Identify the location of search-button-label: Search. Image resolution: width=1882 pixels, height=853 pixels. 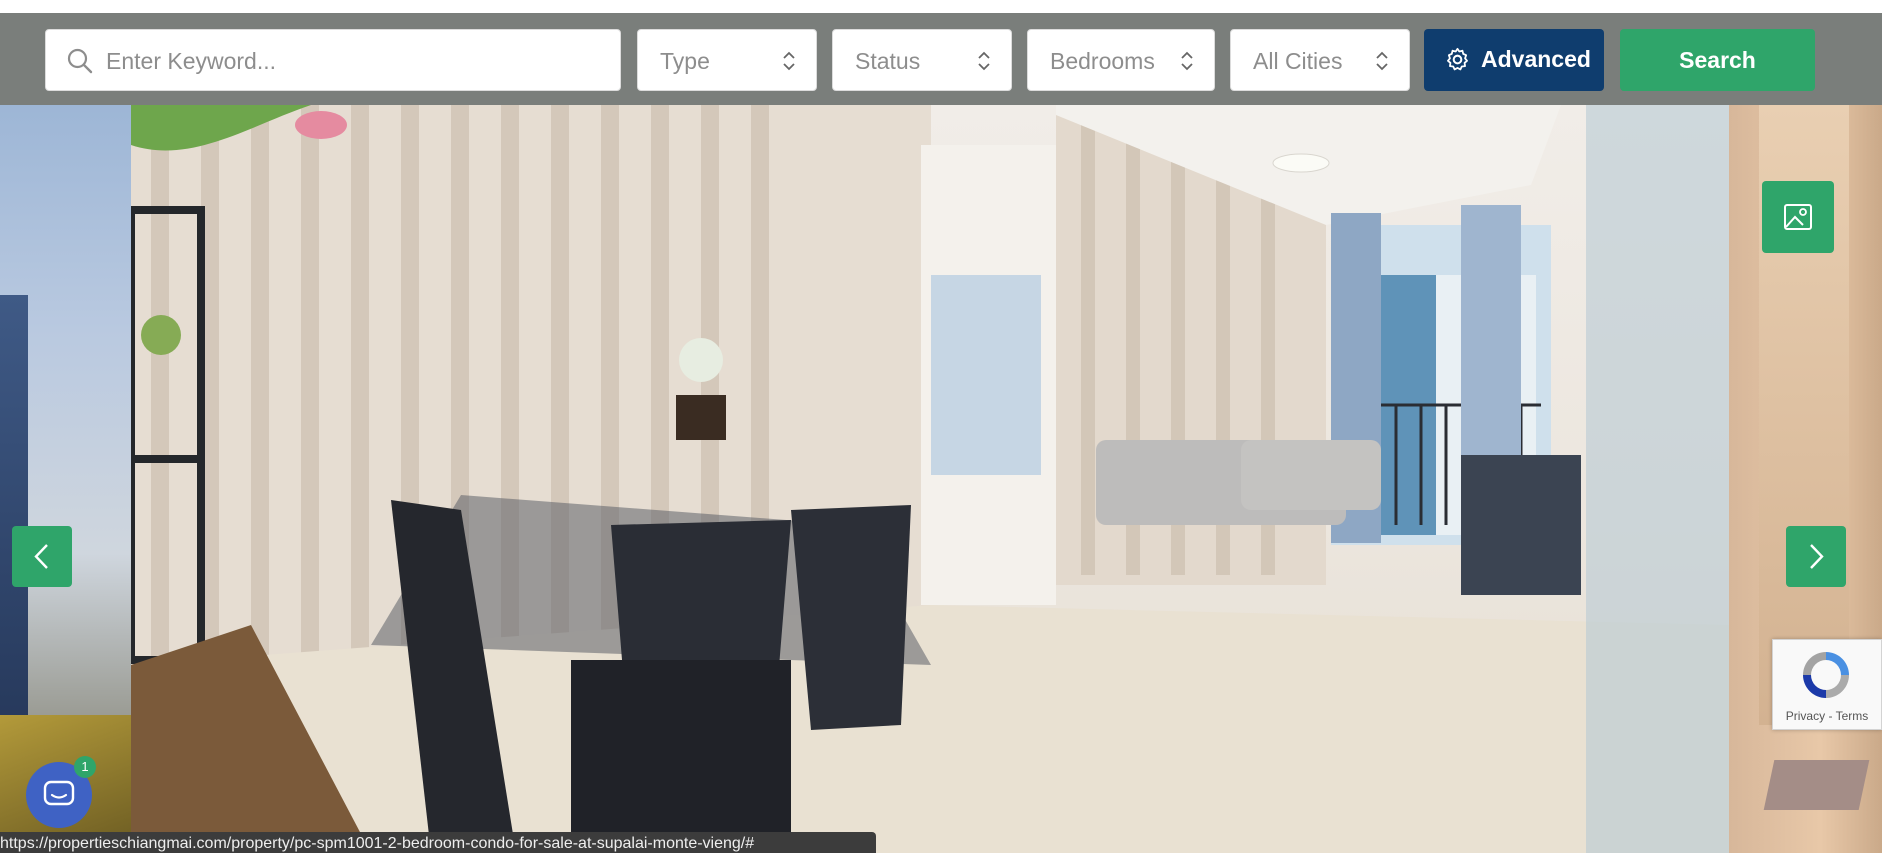
(1717, 59).